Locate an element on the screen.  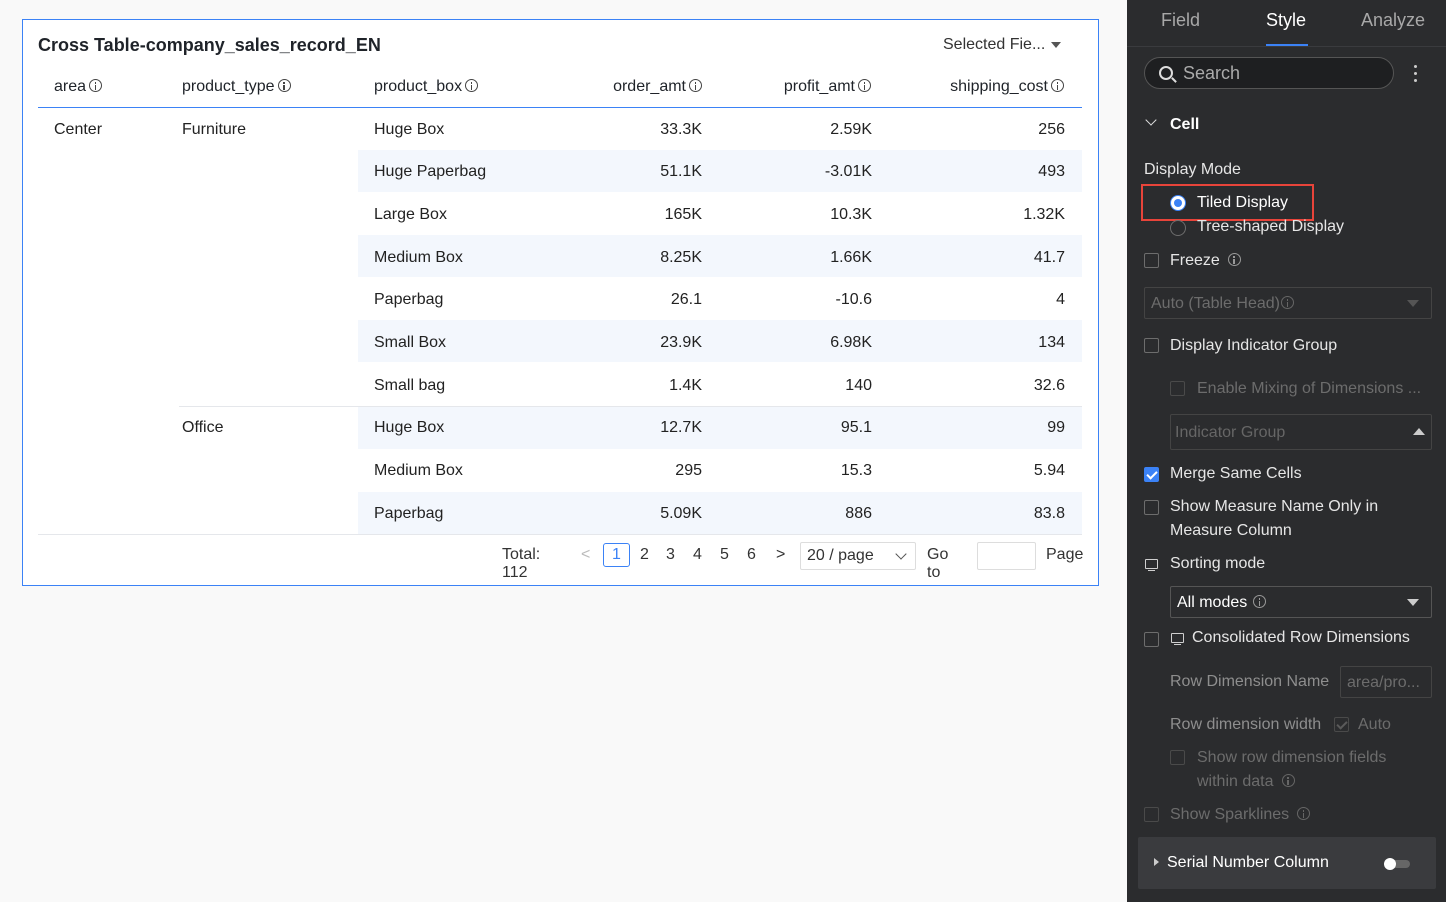
product-box-cell: Small bag is located at coordinates (410, 385).